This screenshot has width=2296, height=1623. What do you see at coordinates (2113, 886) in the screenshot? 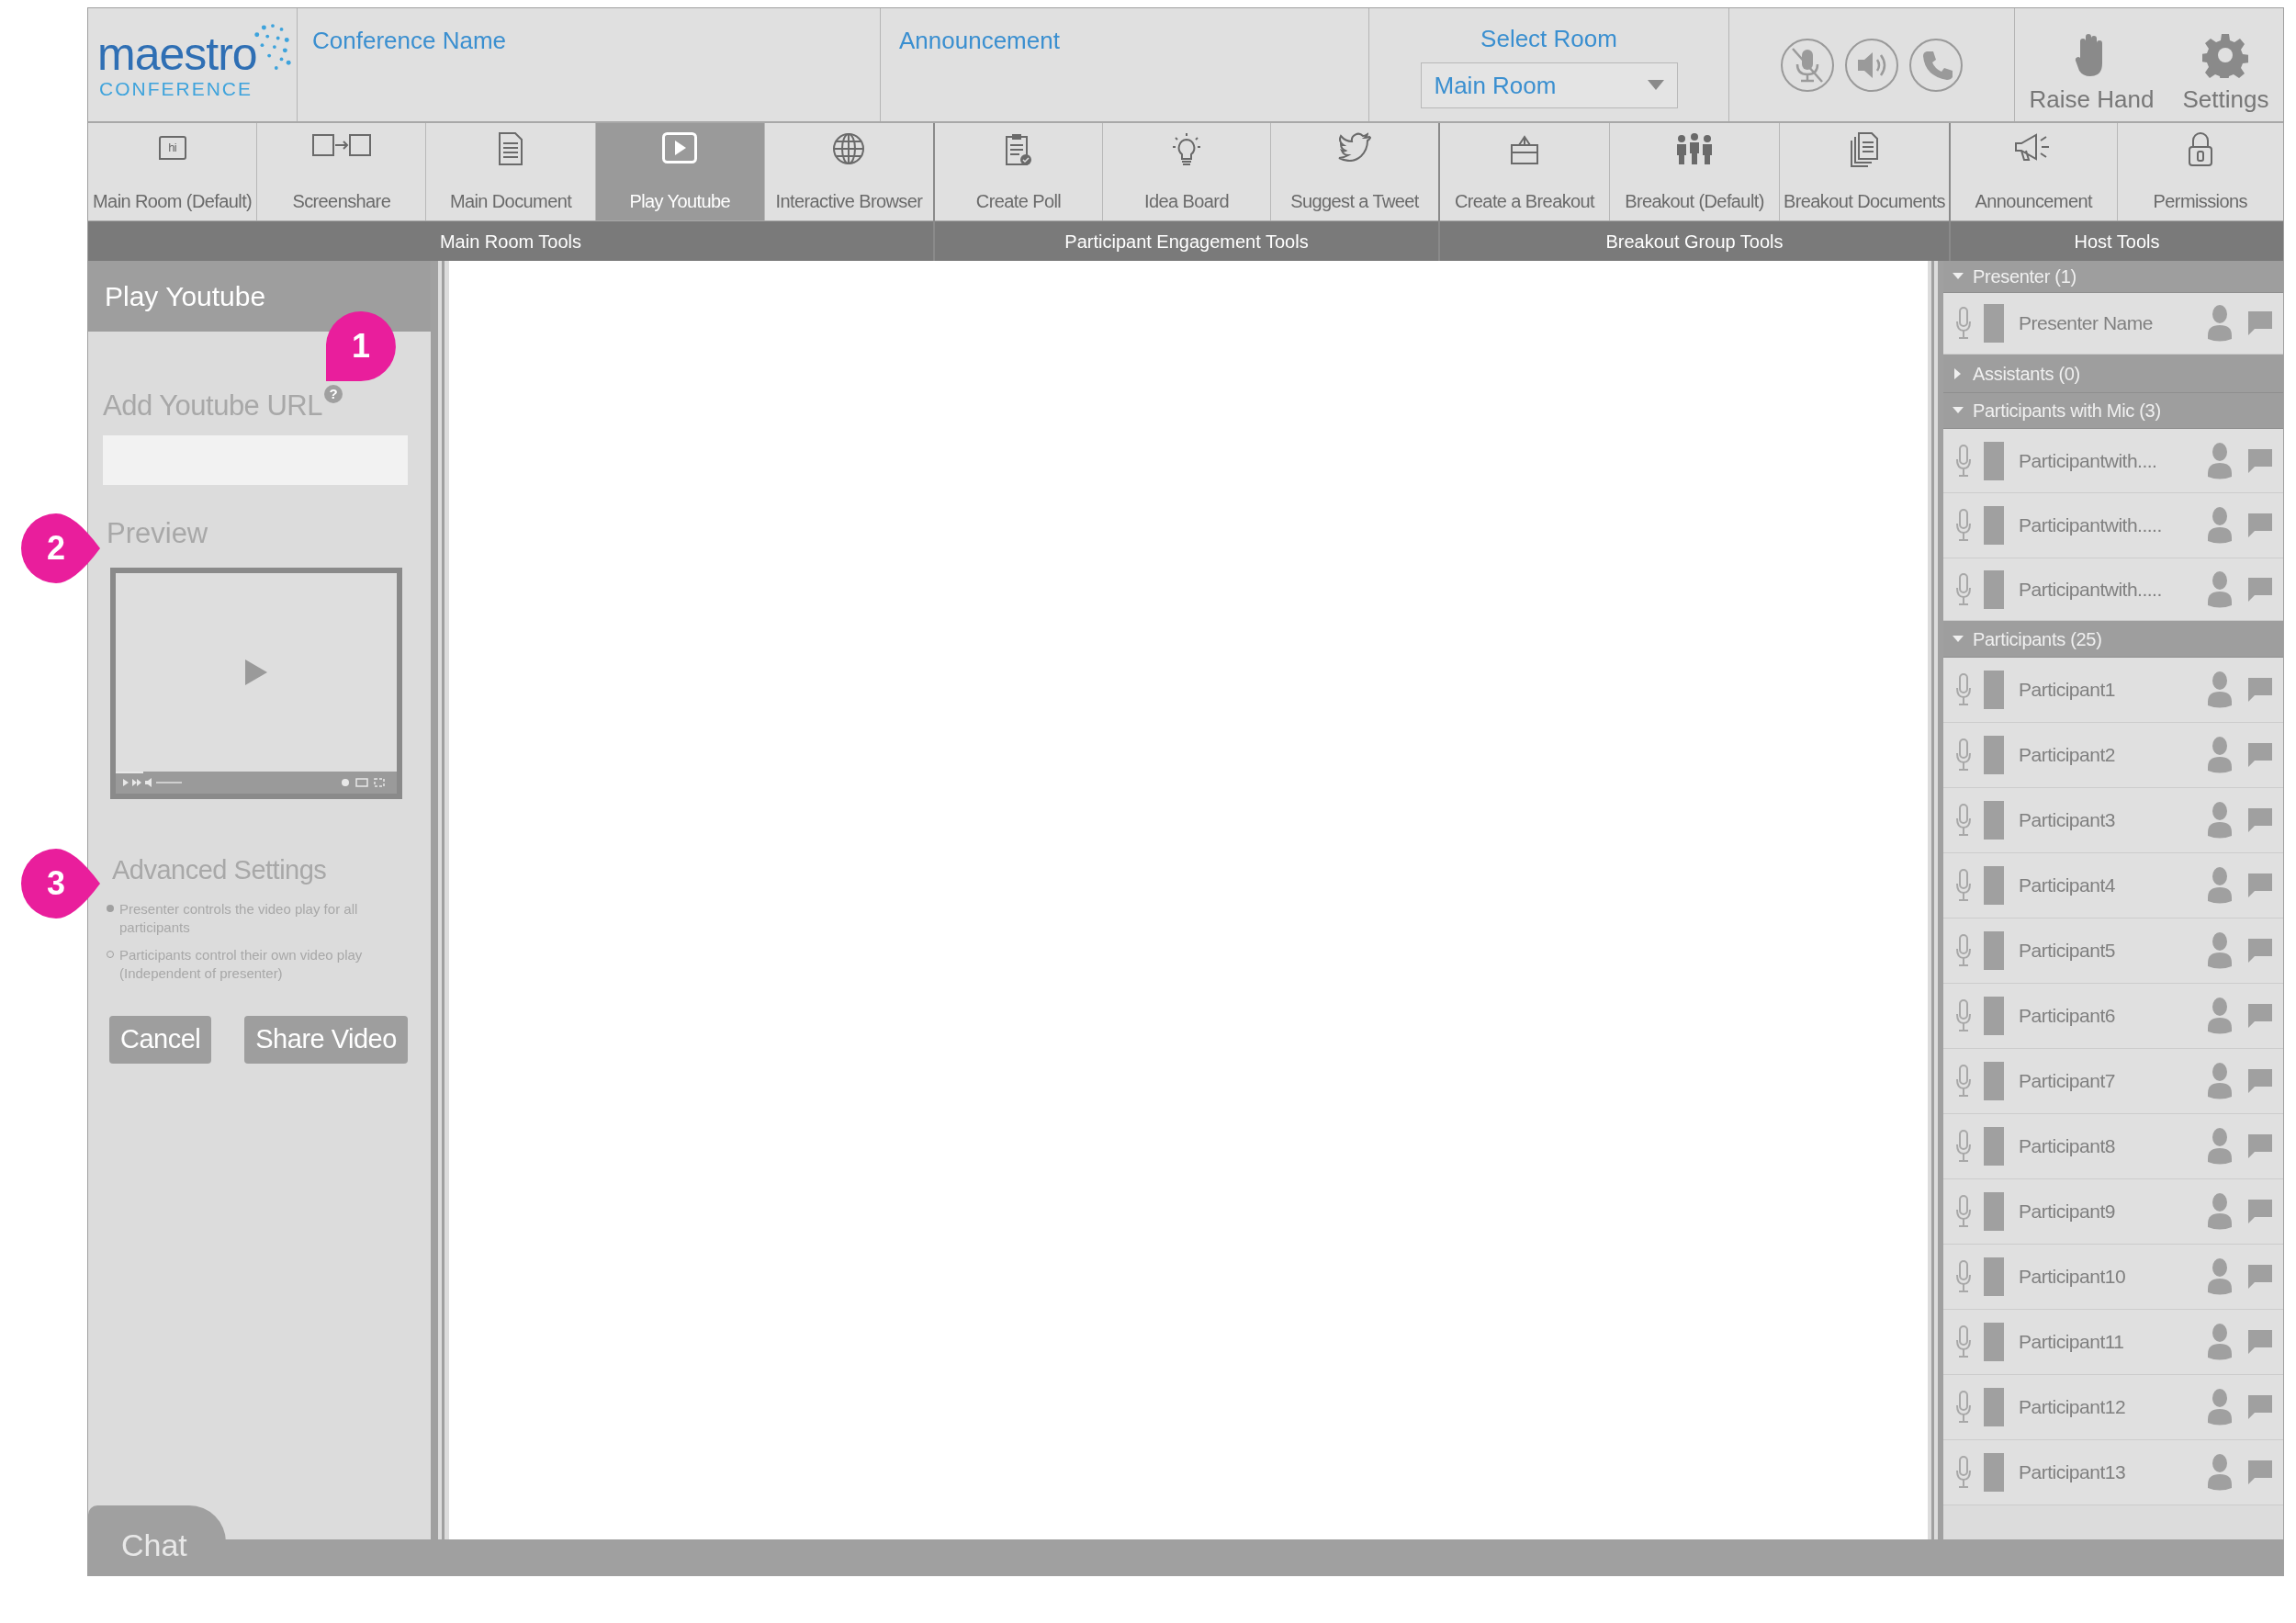
I see `participant-row: Participant4` at bounding box center [2113, 886].